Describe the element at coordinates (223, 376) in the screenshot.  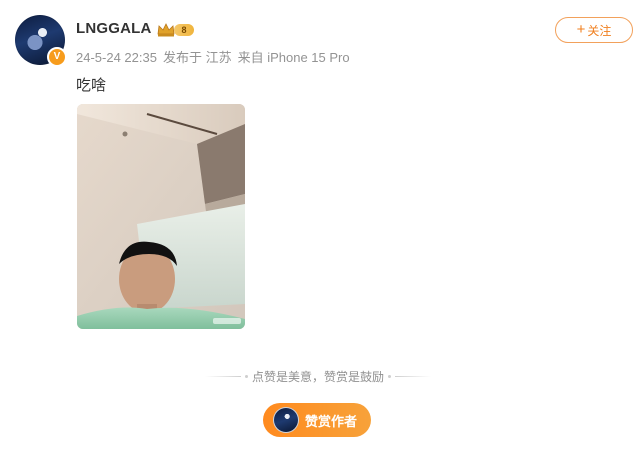
I see `divider-line-left` at that location.